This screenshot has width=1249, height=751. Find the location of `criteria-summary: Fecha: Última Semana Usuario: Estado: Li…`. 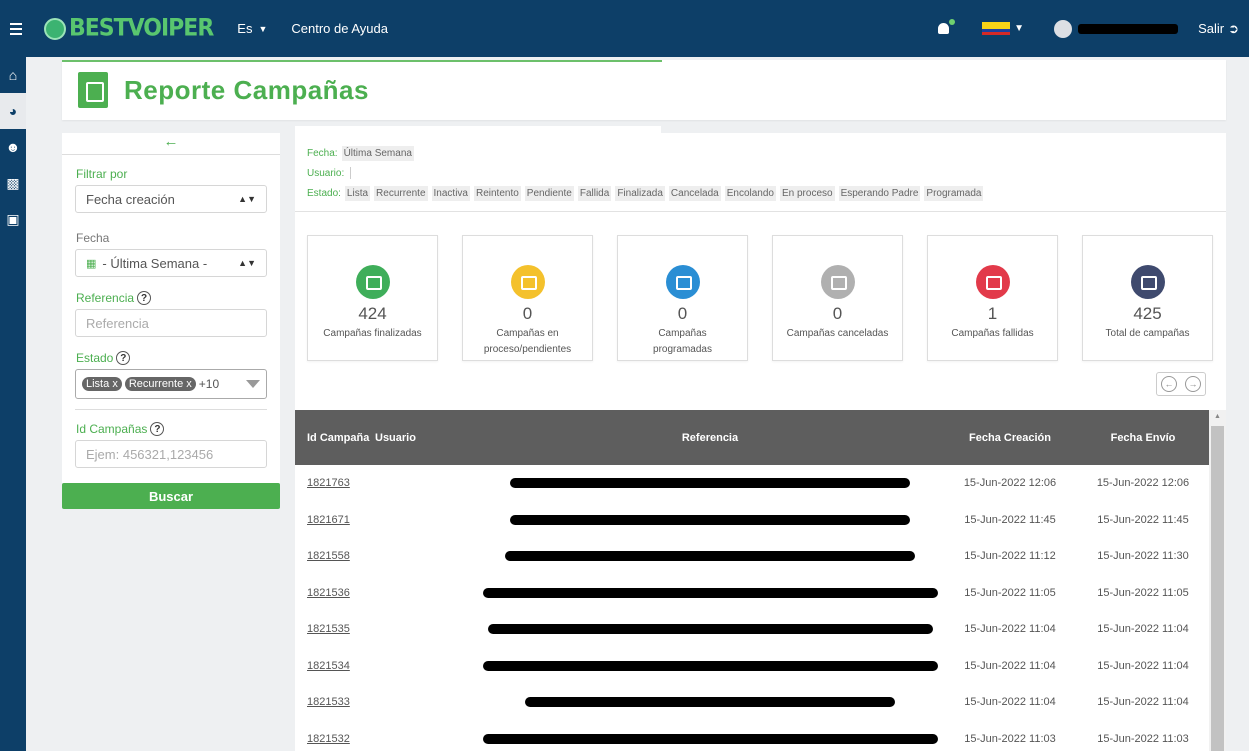

criteria-summary: Fecha: Última Semana Usuario: Estado: Li… is located at coordinates (760, 168).